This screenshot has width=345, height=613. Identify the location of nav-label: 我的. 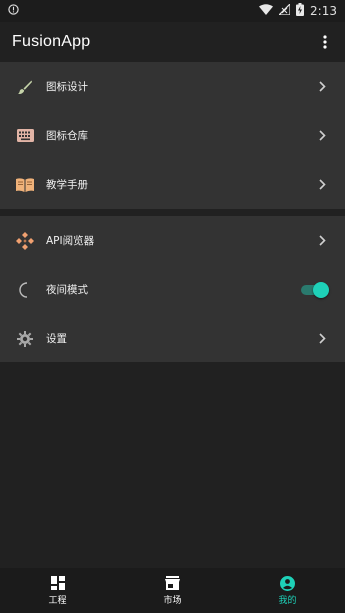
(287, 601).